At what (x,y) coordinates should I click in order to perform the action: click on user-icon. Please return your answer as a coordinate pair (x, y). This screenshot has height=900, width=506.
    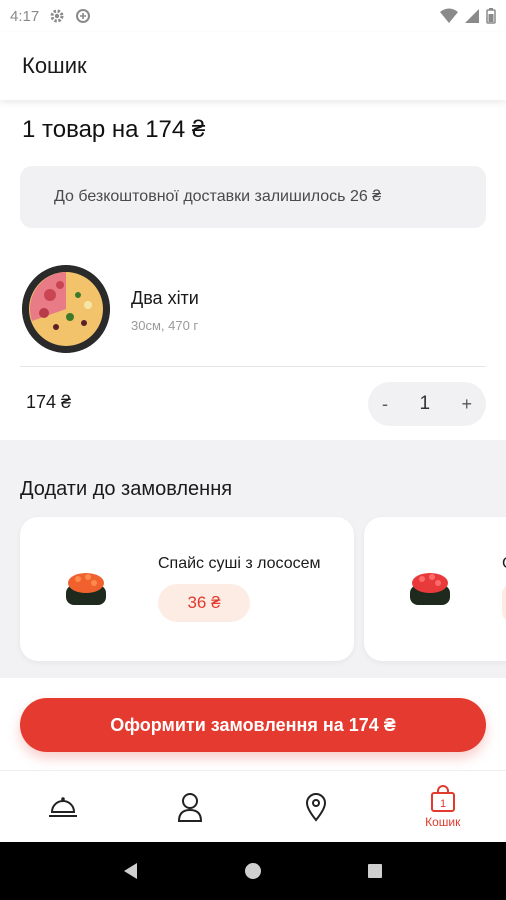
    Looking at the image, I should click on (189, 807).